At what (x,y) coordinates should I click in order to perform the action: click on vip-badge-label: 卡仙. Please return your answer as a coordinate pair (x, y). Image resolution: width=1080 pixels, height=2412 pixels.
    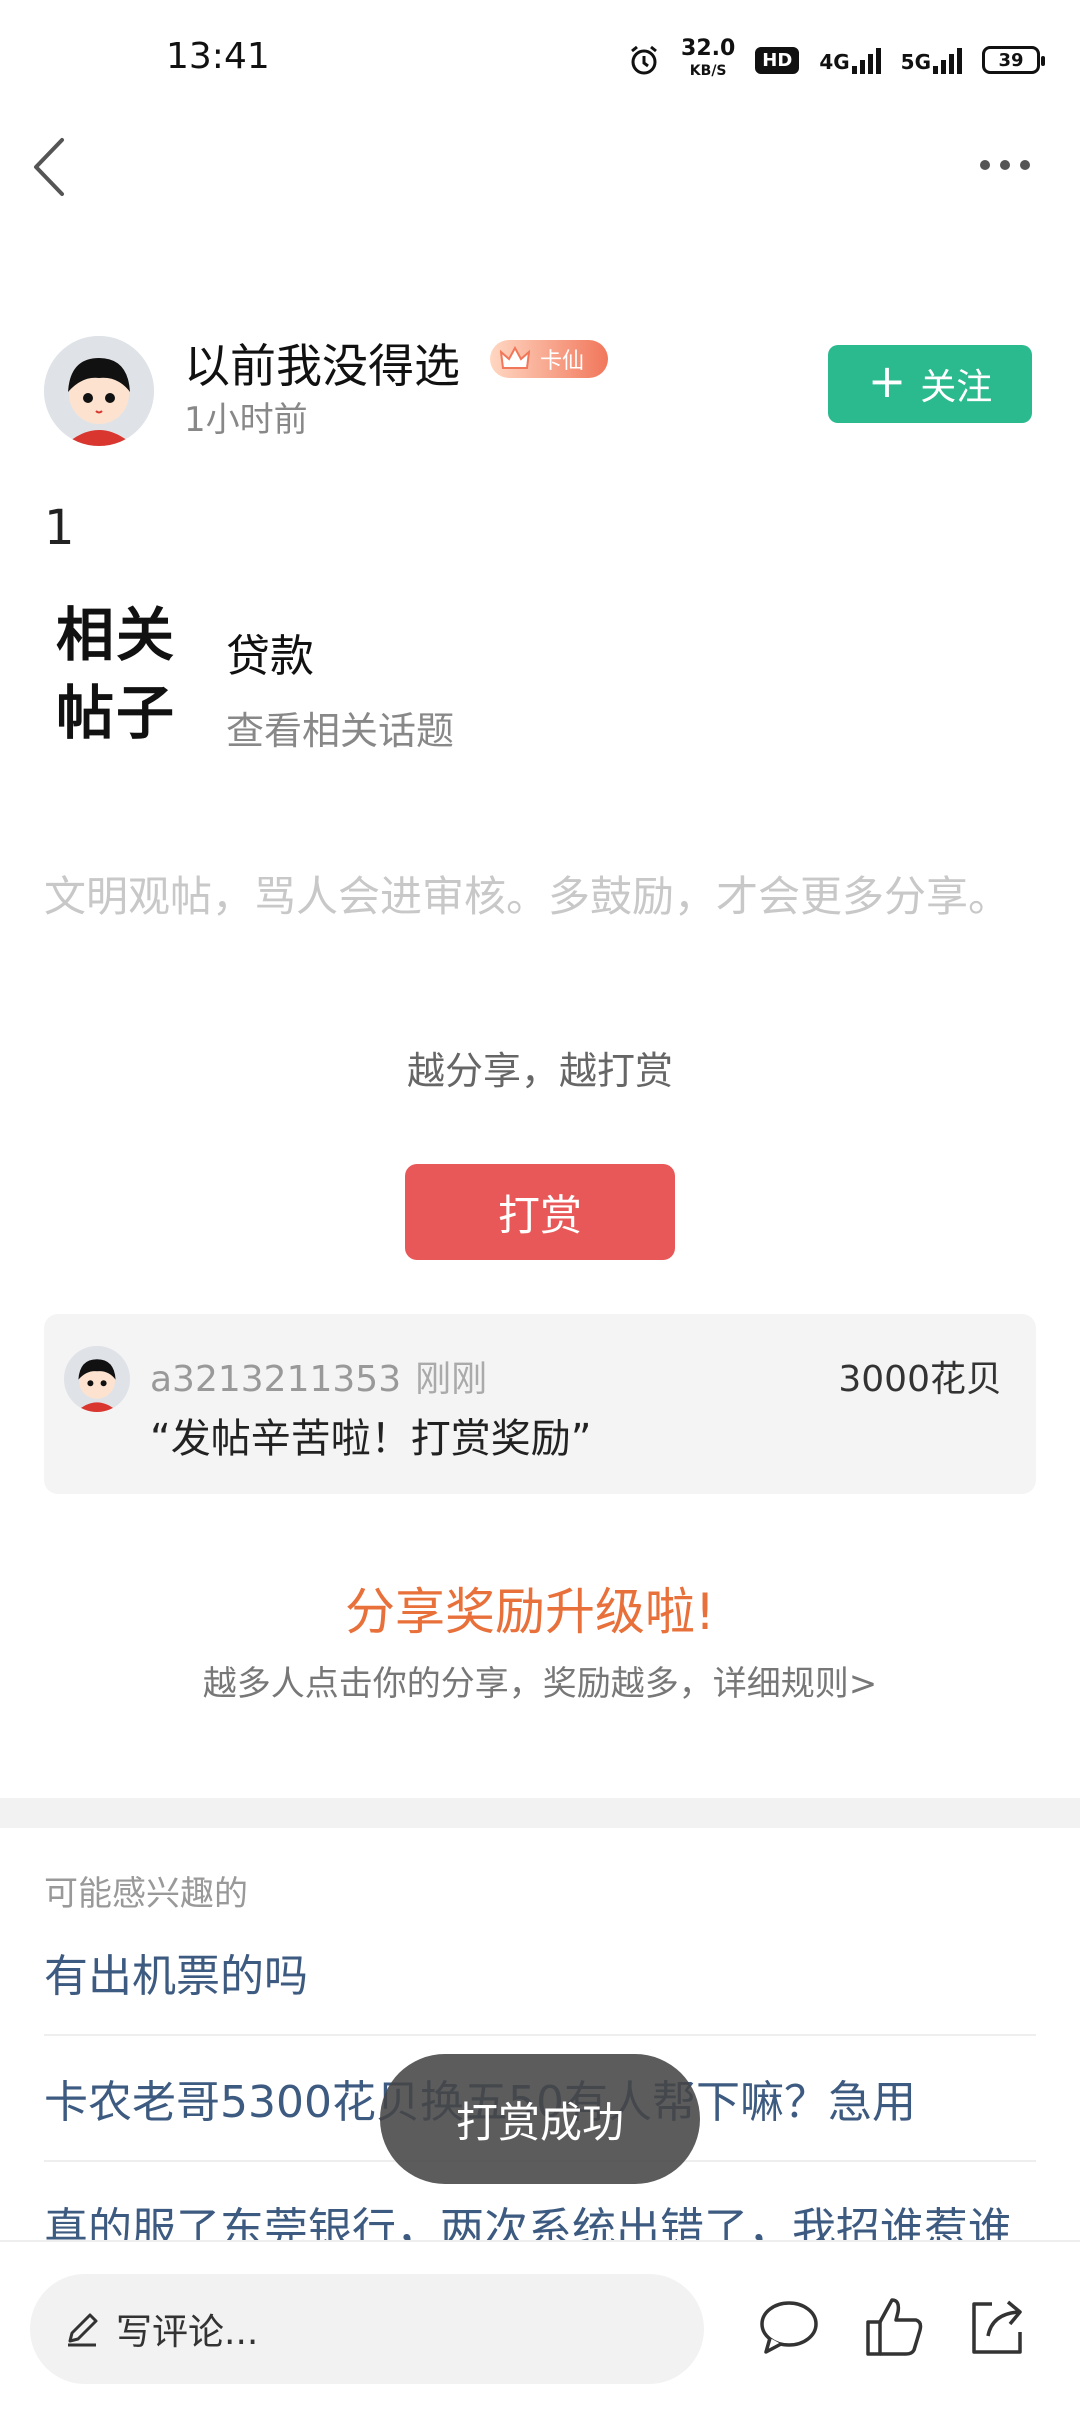
    Looking at the image, I should click on (562, 361).